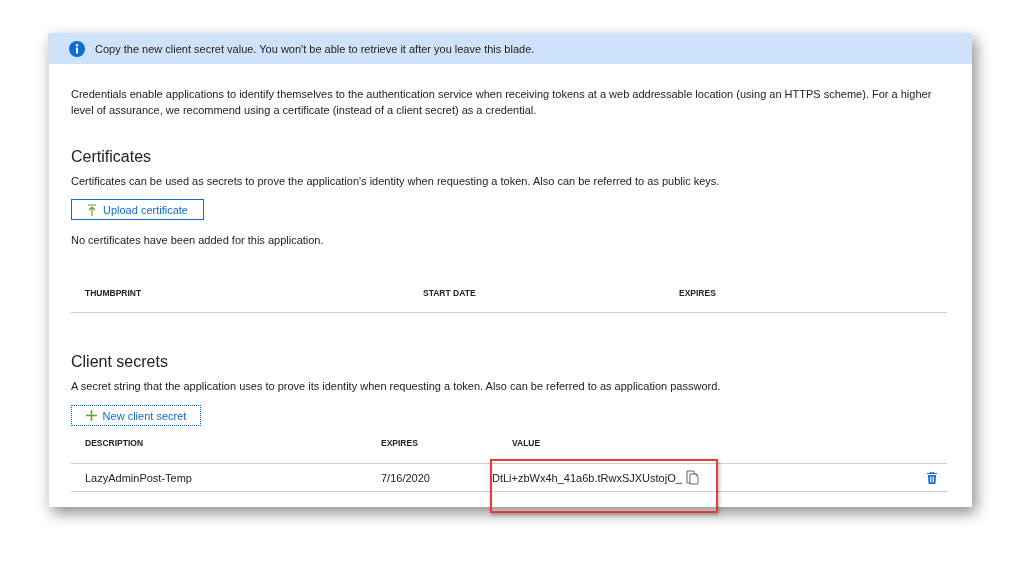  What do you see at coordinates (502, 102) in the screenshot?
I see `intro-paragraph: Credentials enable applications to identify themselves to the authentication service when receiving tokens at a web addressable location (using an HTTPS scheme). For a higher level of assurance, we recommend using a certificate (instead of a client secret) as a credential.` at bounding box center [502, 102].